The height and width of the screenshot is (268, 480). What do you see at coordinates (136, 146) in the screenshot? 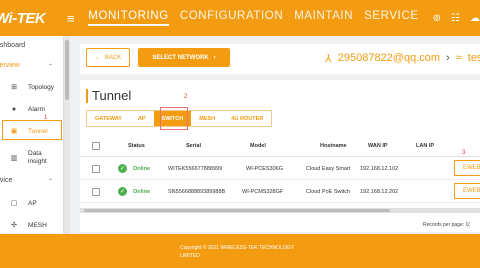
I see `column-header-status: Status` at bounding box center [136, 146].